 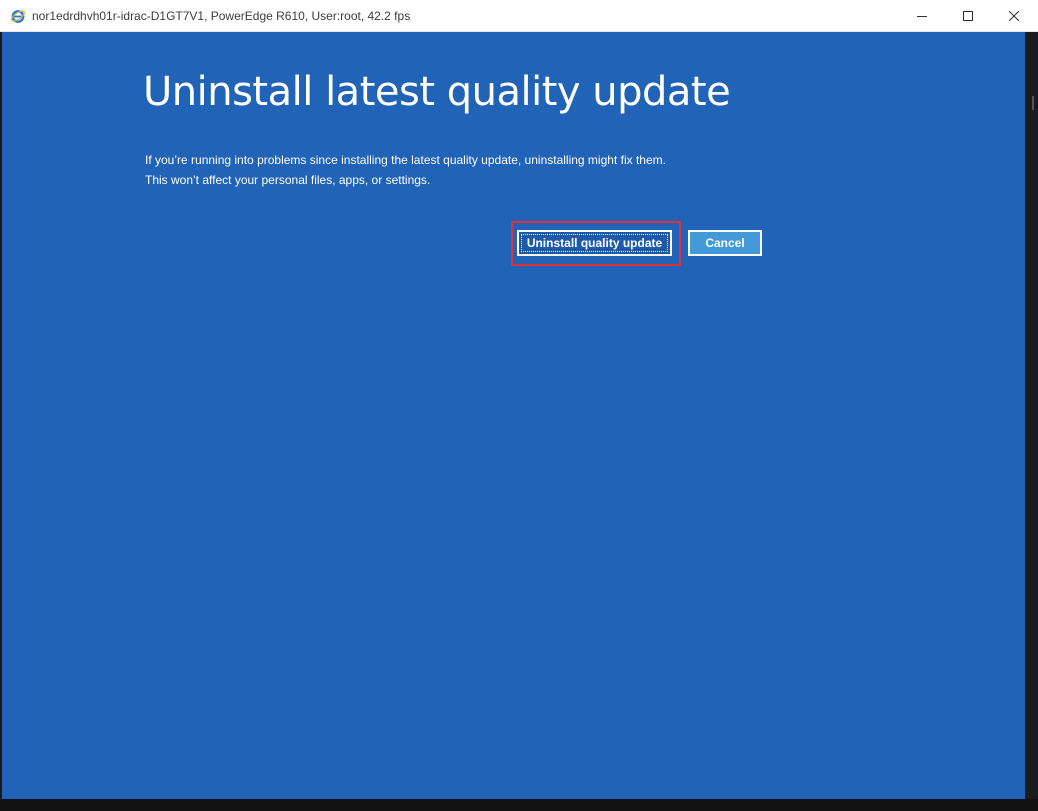 I want to click on maximize-icon, so click(x=968, y=16).